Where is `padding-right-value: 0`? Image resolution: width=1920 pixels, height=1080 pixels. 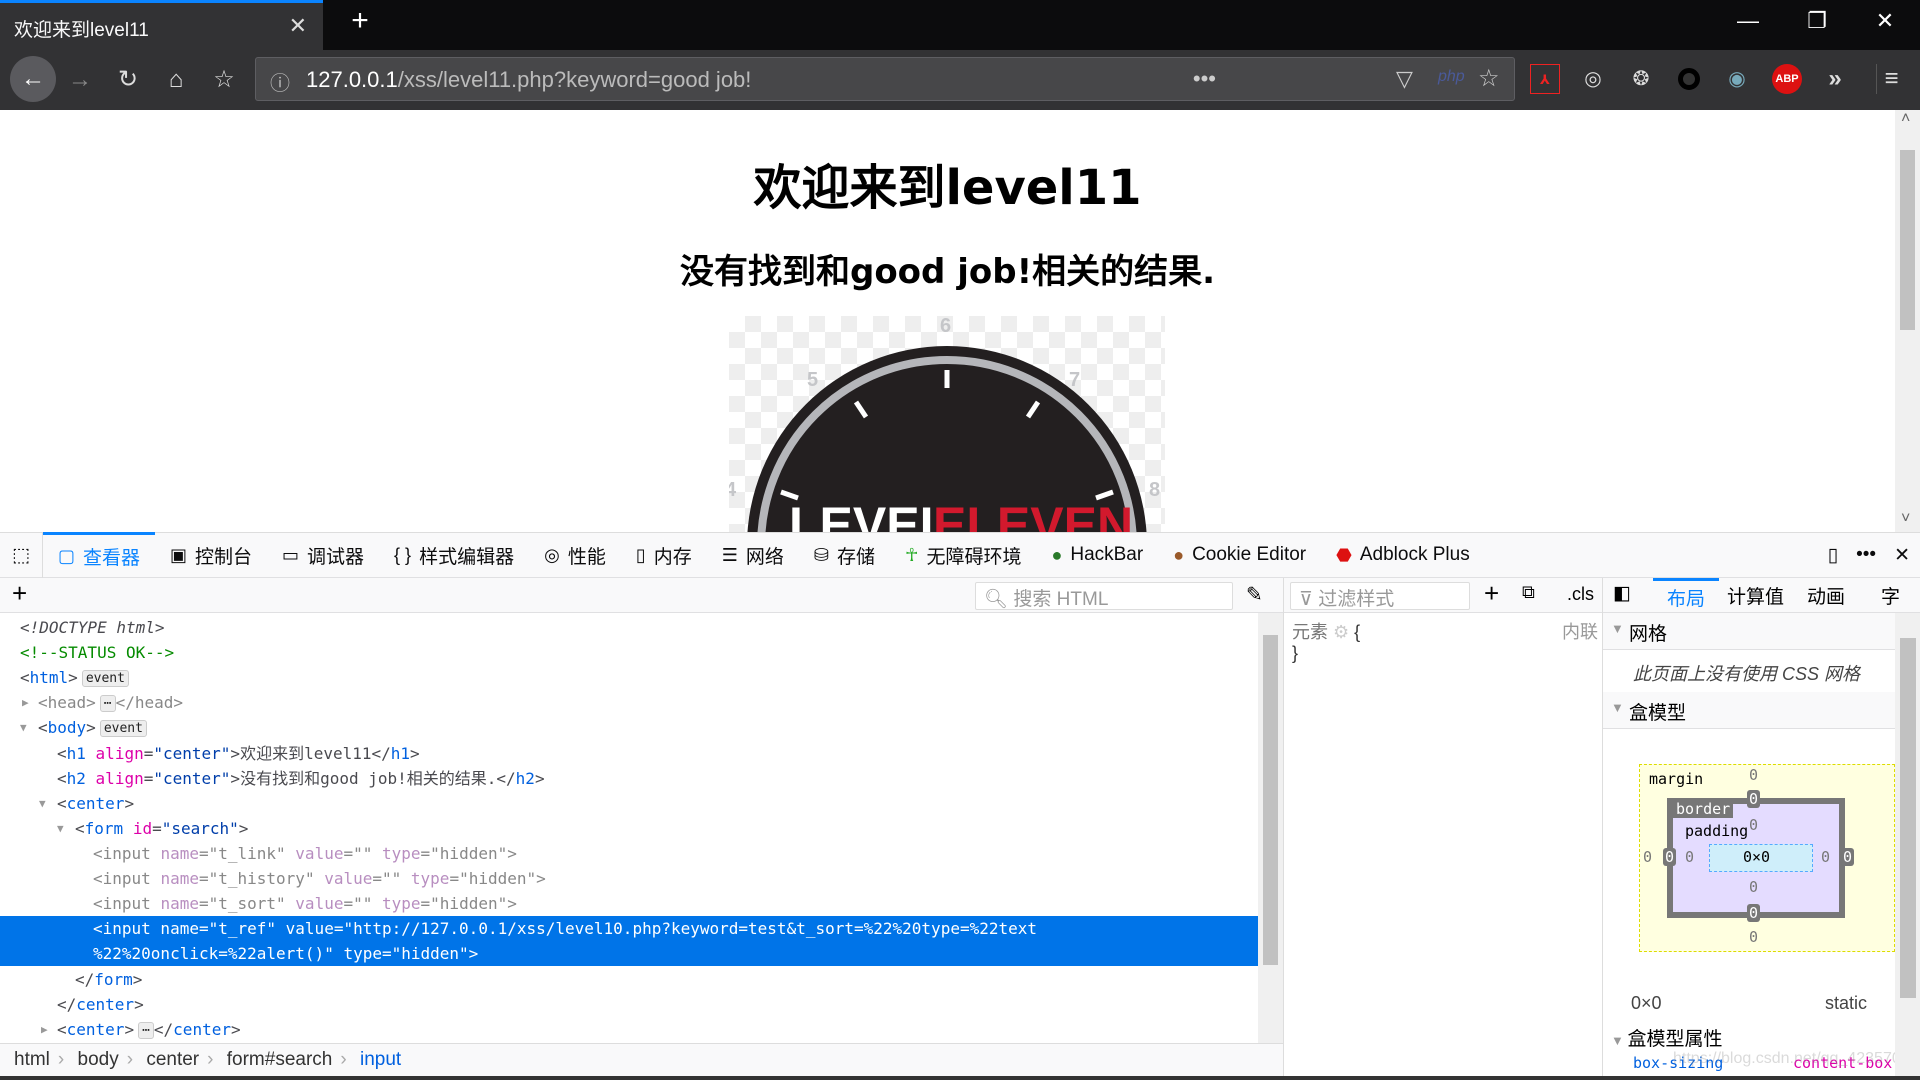 padding-right-value: 0 is located at coordinates (1825, 857).